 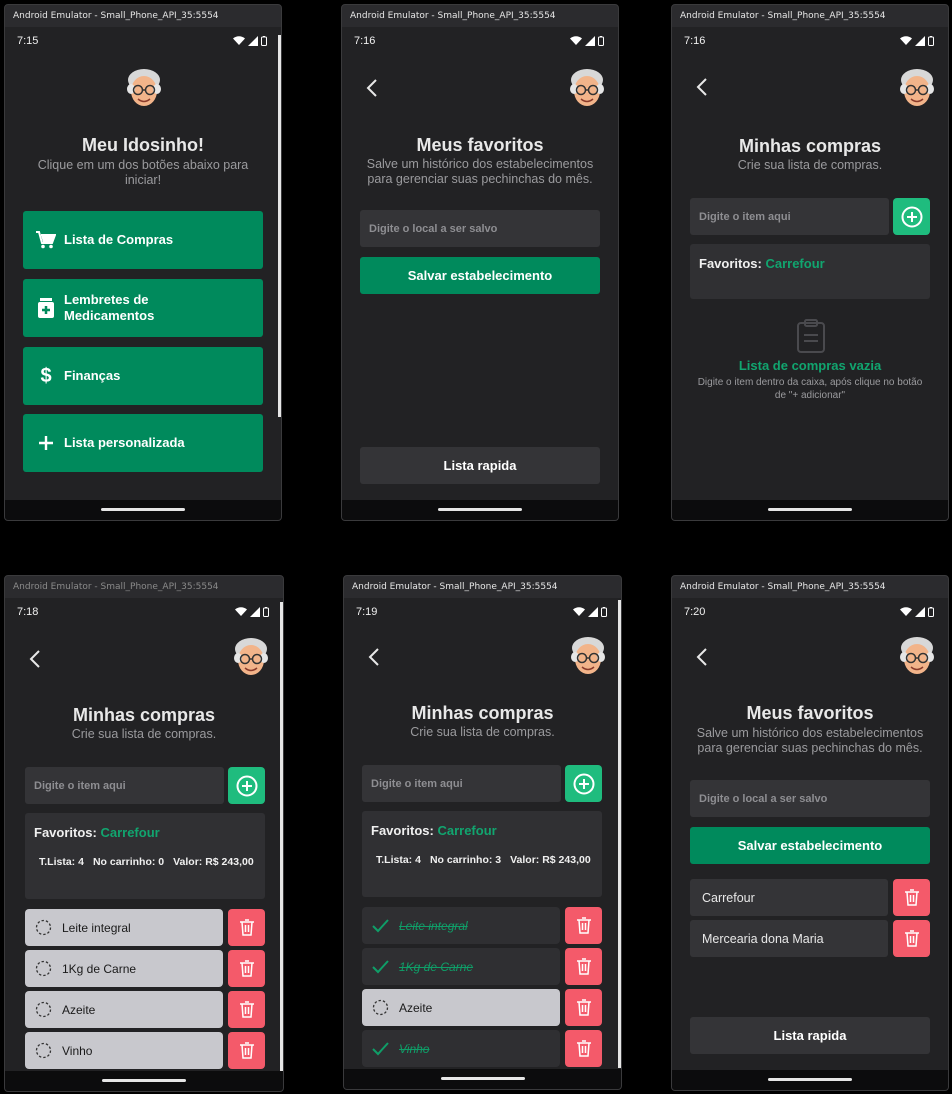 I want to click on item-label: Vinho, so click(x=414, y=1048).